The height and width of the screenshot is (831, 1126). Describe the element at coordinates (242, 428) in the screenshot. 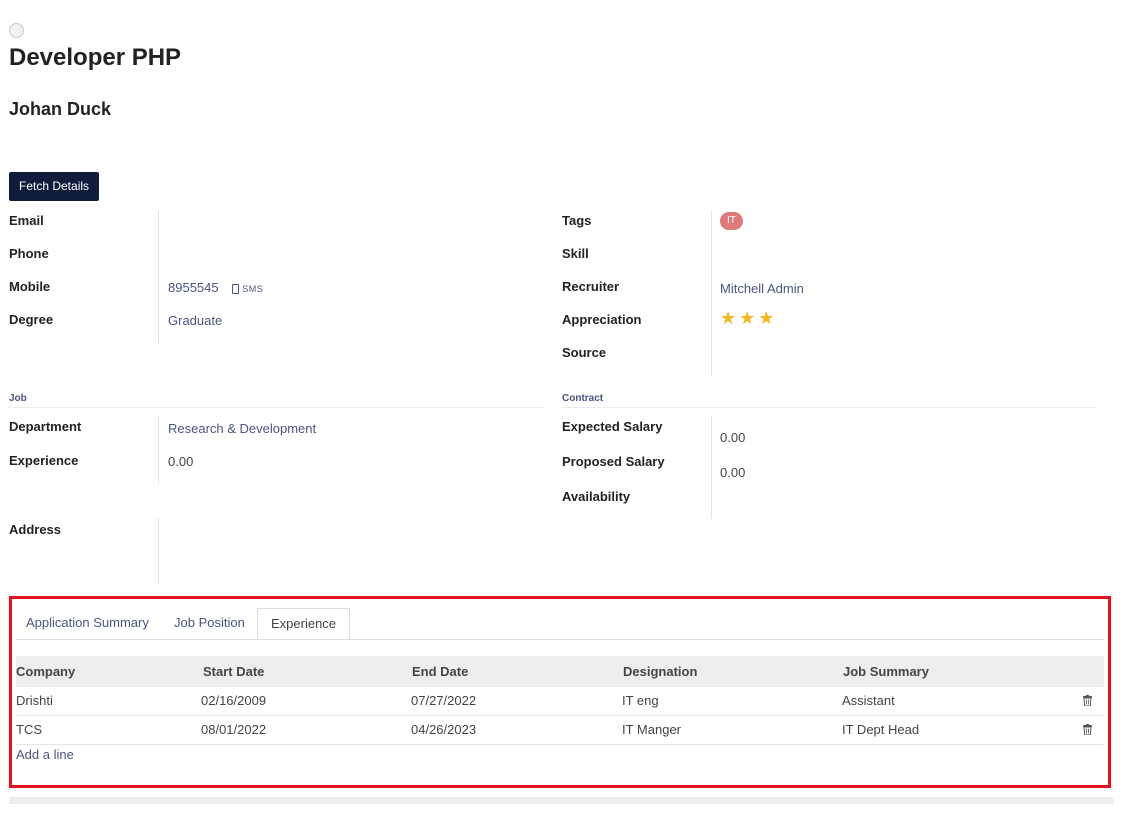

I see `department-value: Research & Development` at that location.